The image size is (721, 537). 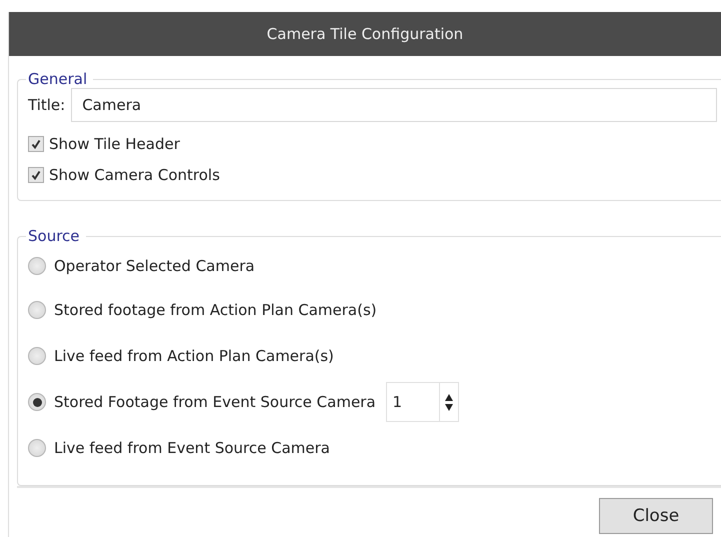 What do you see at coordinates (215, 402) in the screenshot?
I see `radio-label: Stored Footage from Event Source Camera` at bounding box center [215, 402].